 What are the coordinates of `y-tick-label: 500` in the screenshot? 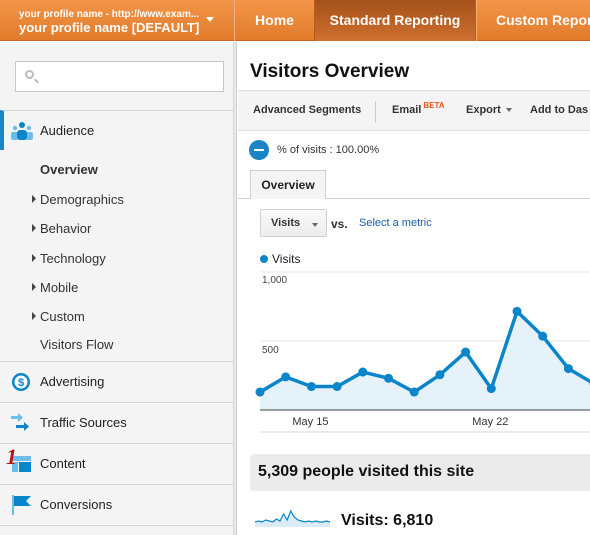 It's located at (270, 350).